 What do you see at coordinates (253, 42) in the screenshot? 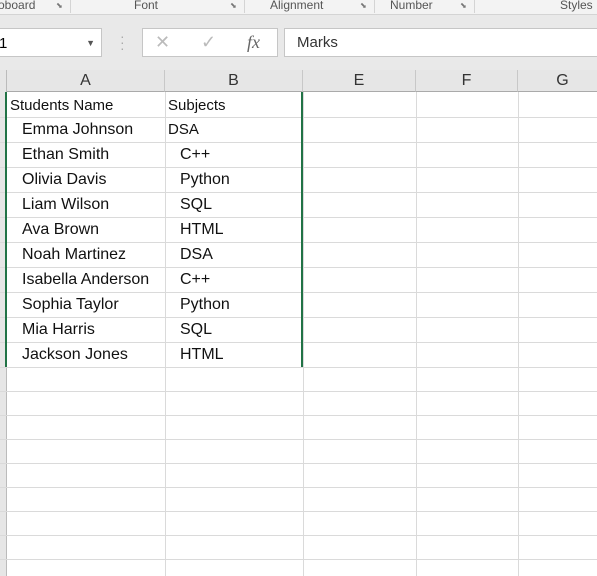
I see `insert-function-icon: fx` at bounding box center [253, 42].